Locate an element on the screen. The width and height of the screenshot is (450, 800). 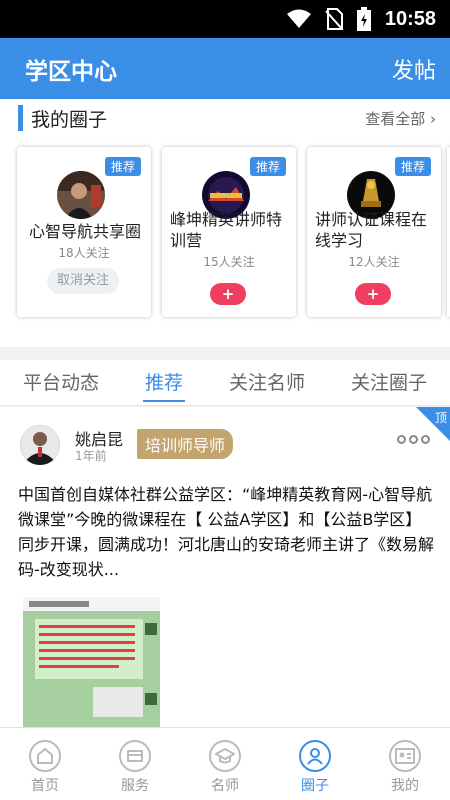
feed-tabs: 平台动态 推荐 关注名师 关注圈子 is located at coordinates (225, 383).